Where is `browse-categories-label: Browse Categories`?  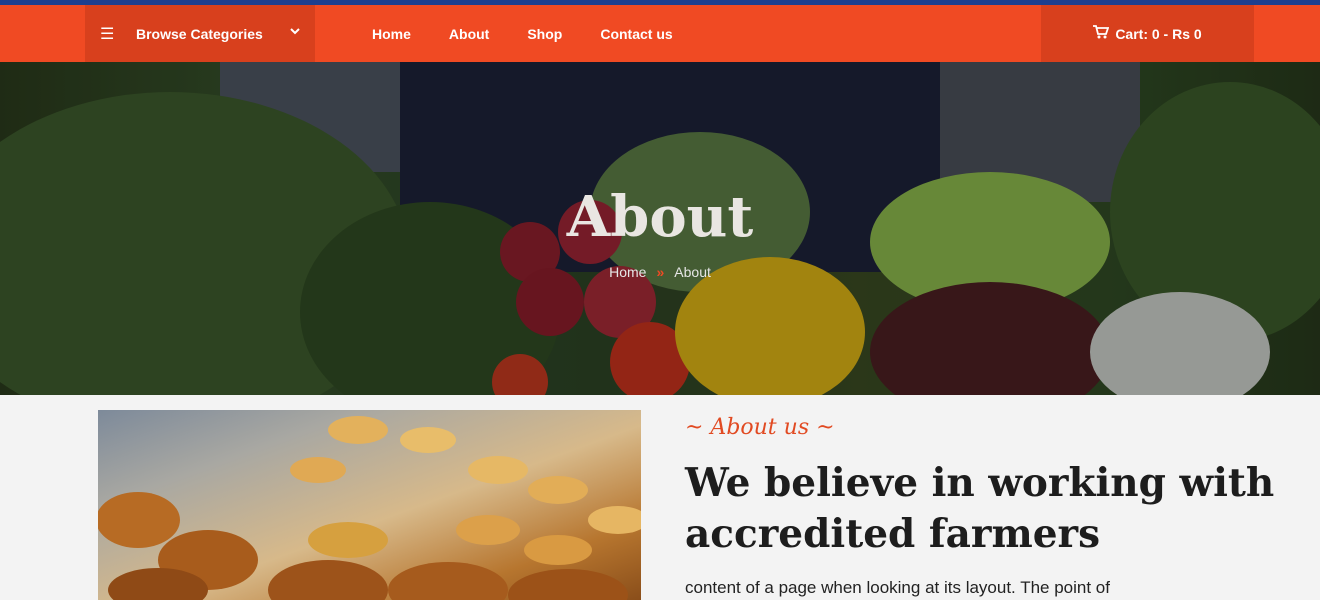 browse-categories-label: Browse Categories is located at coordinates (199, 33).